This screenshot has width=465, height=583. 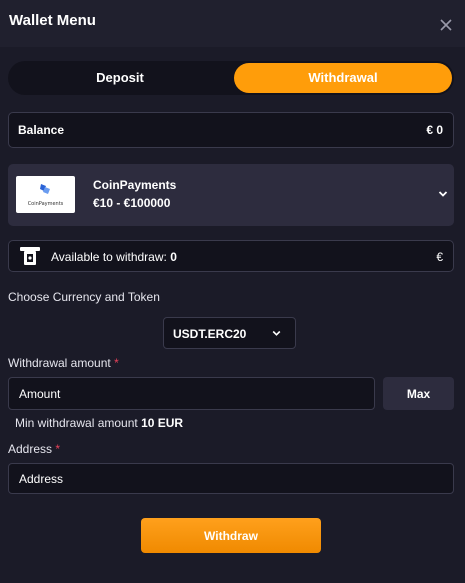 What do you see at coordinates (210, 334) in the screenshot?
I see `currency-selected-value: USDT.ERC20` at bounding box center [210, 334].